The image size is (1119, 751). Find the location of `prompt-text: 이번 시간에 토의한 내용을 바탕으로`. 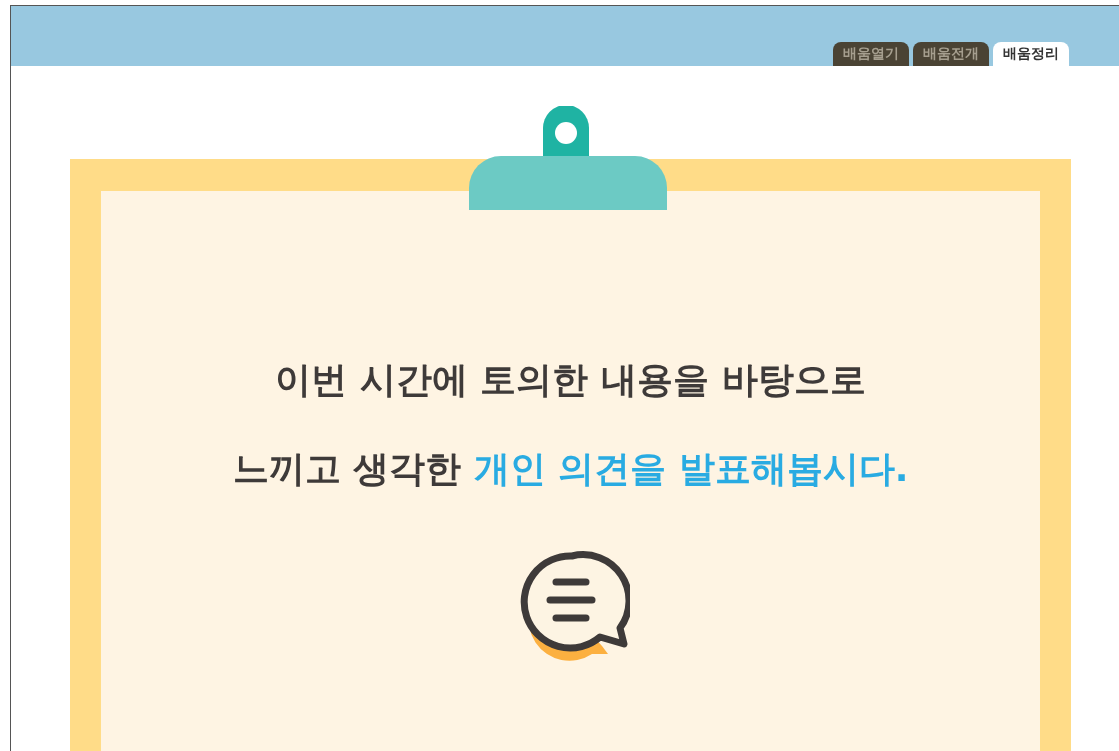

prompt-text: 이번 시간에 토의한 내용을 바탕으로 is located at coordinates (570, 380).